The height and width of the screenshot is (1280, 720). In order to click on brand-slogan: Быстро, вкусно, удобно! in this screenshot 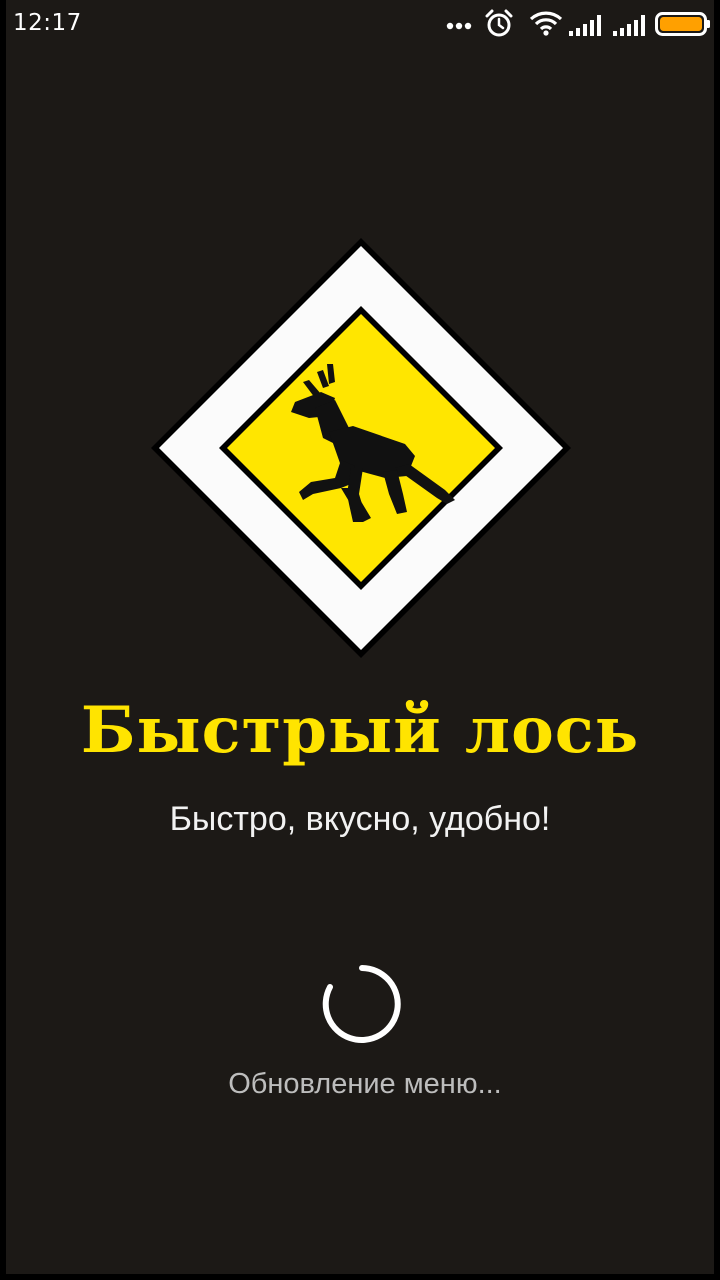, I will do `click(360, 819)`.